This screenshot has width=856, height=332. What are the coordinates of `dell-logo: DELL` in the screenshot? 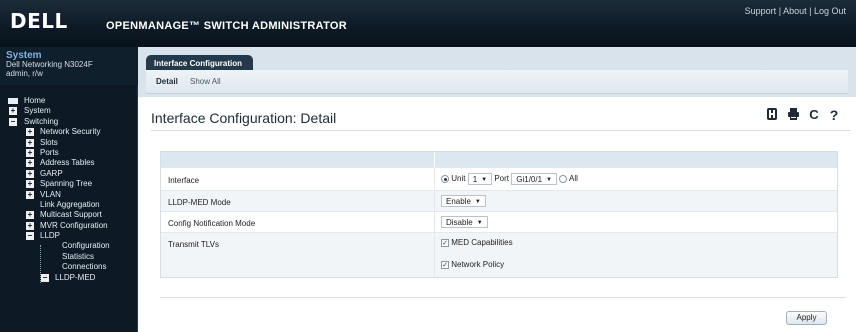 It's located at (39, 21).